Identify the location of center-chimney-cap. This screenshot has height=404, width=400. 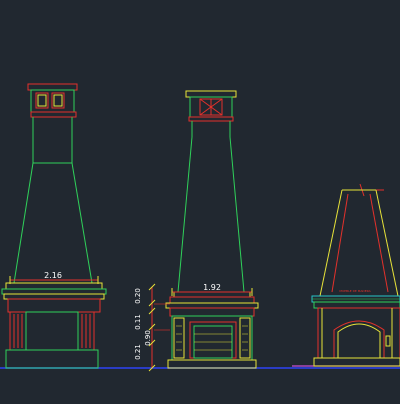
(211, 94).